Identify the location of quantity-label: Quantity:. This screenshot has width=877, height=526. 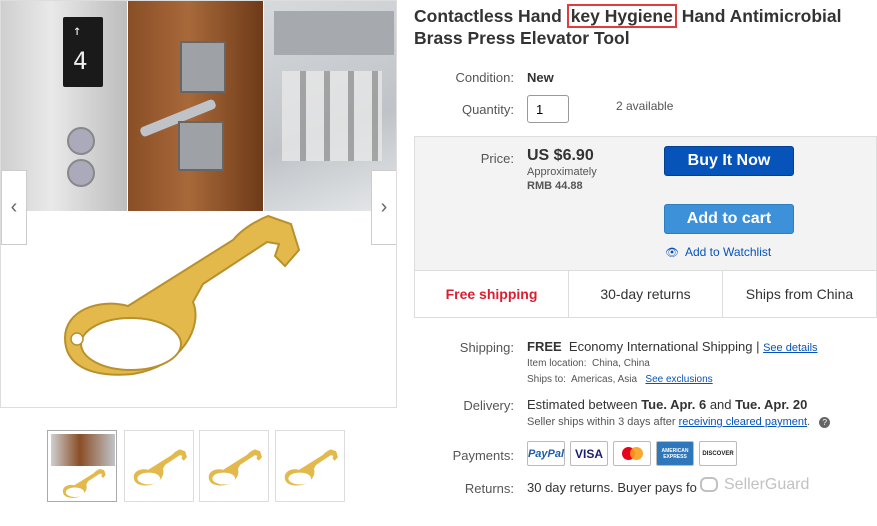
(487, 109).